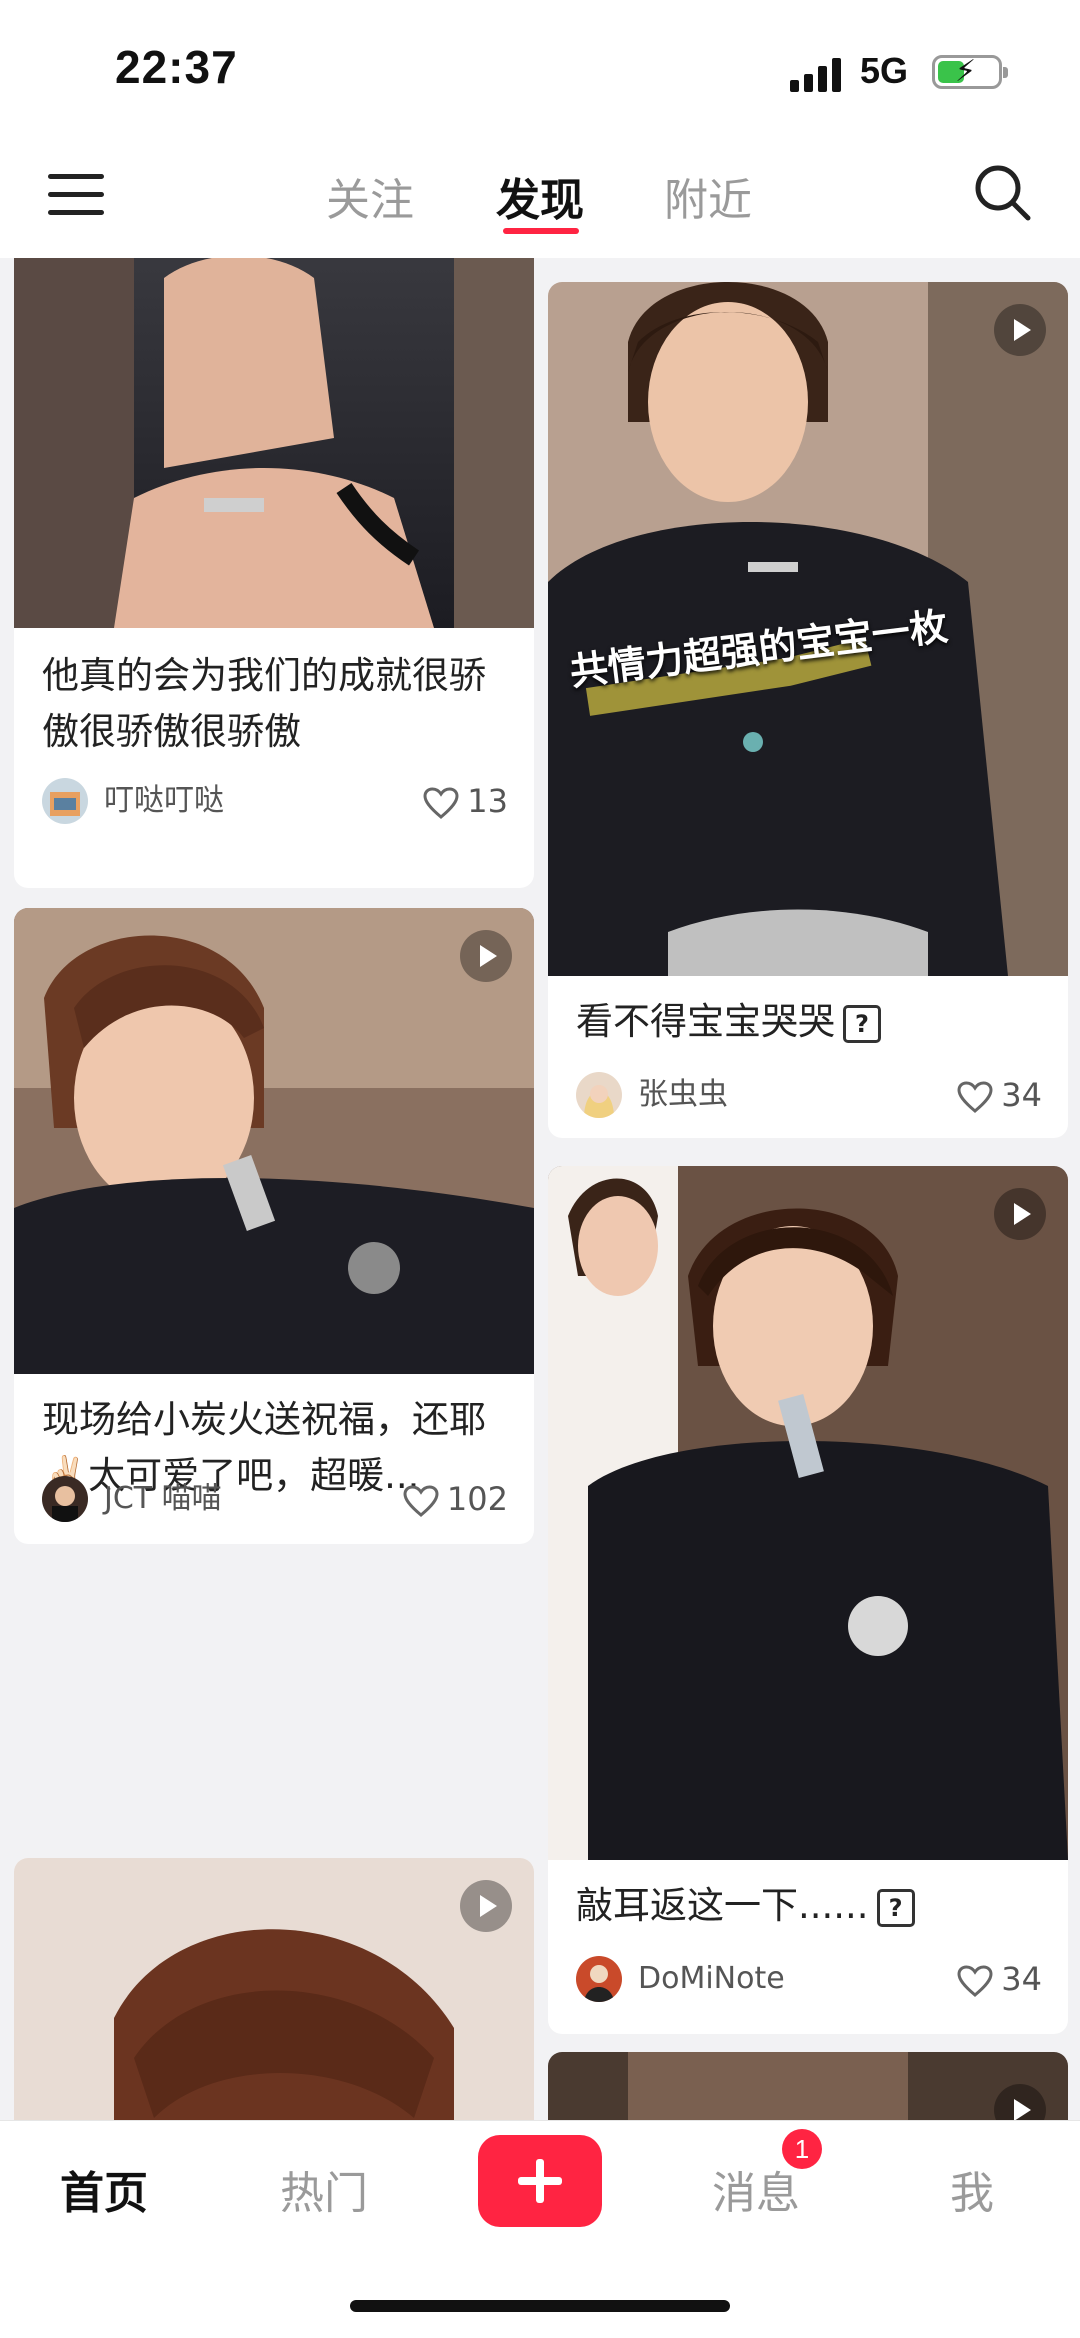 This screenshot has height=2338, width=1080. What do you see at coordinates (708, 196) in the screenshot?
I see `tab-nearby: 附近` at bounding box center [708, 196].